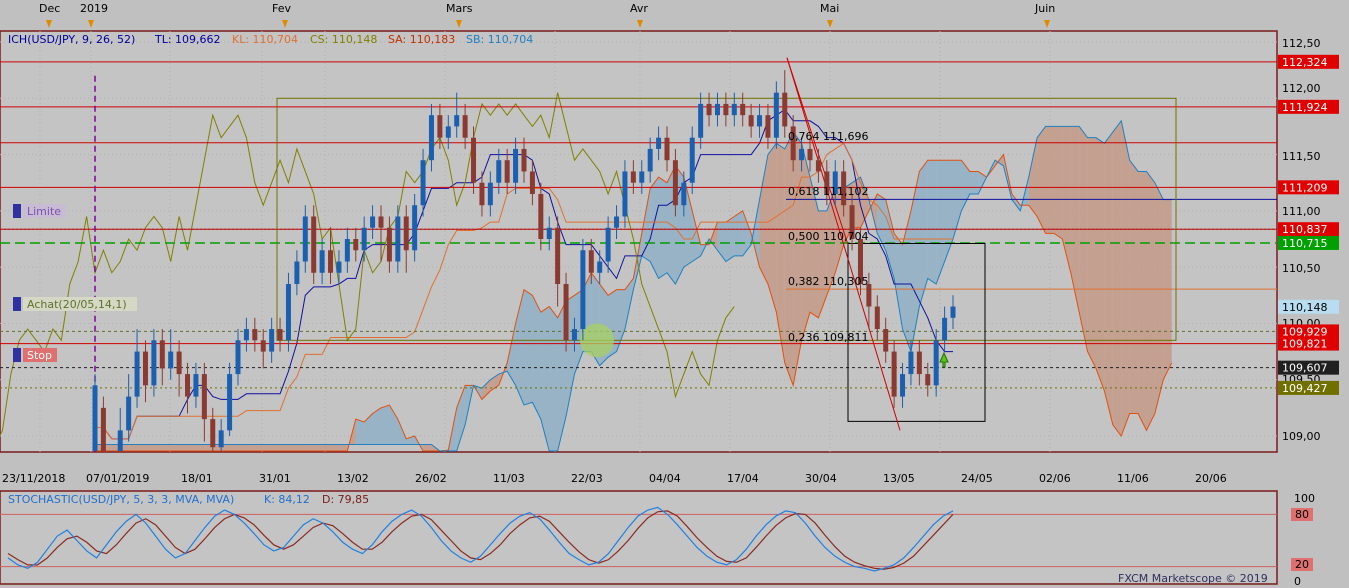 This screenshot has height=588, width=1349. Describe the element at coordinates (197, 478) in the screenshot. I see `date-tick: 18/01` at that location.